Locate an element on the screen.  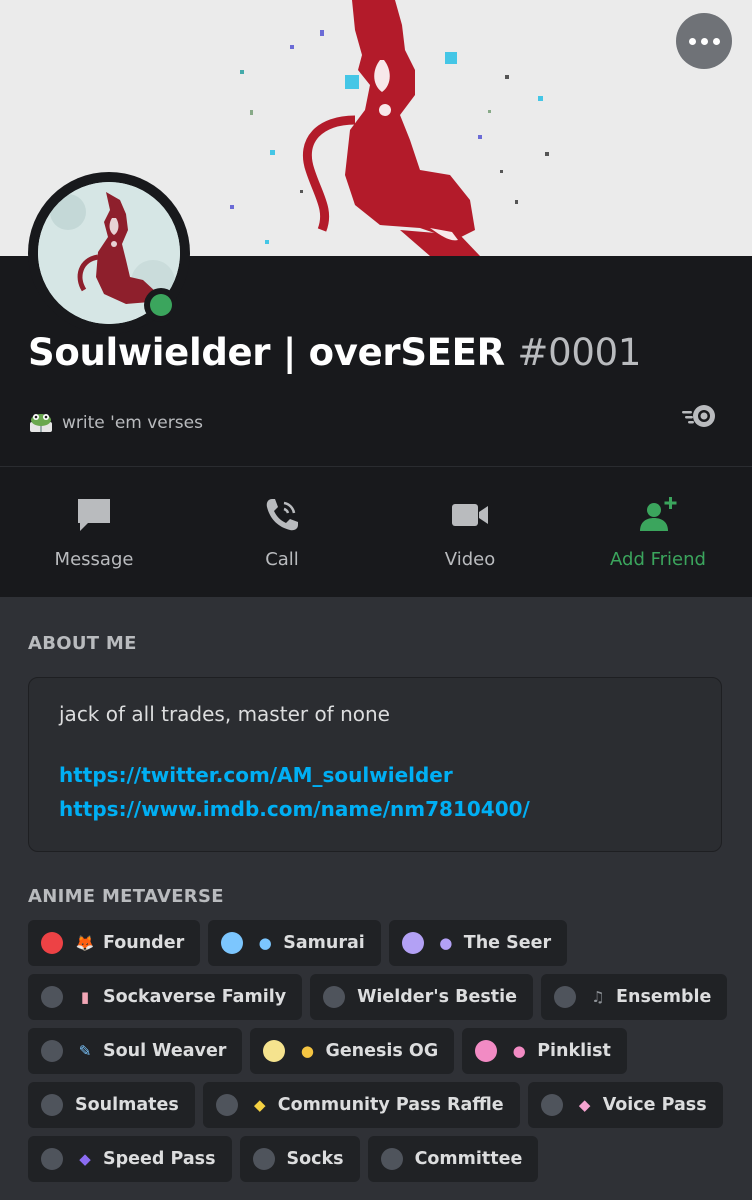
video-label: Video is located at coordinates (470, 559).